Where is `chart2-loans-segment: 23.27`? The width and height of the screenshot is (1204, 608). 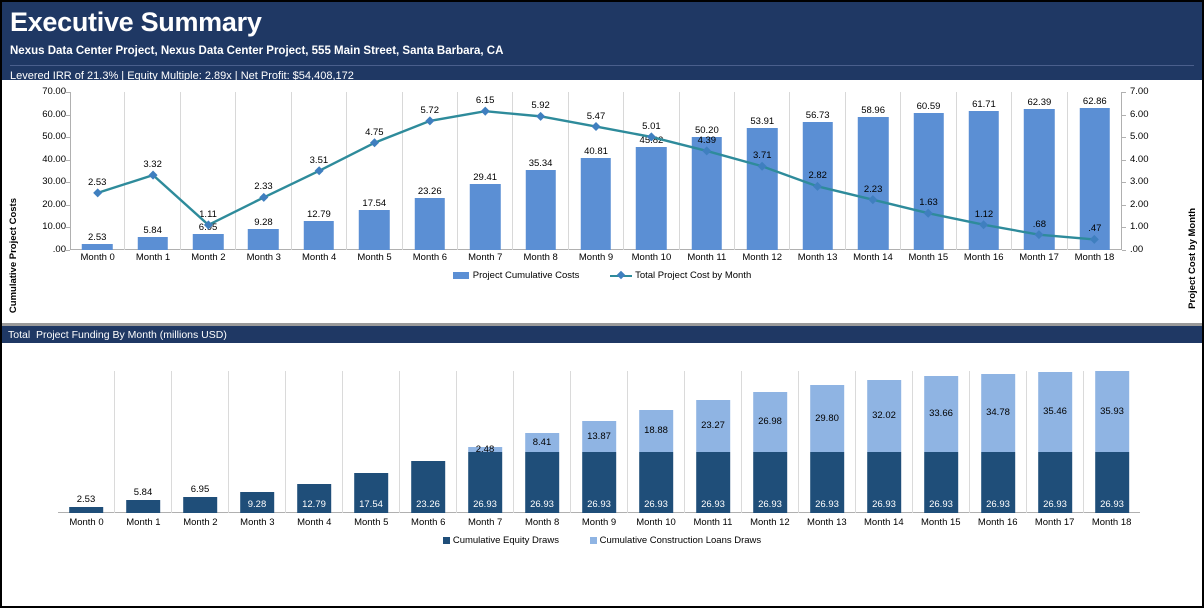 chart2-loans-segment: 23.27 is located at coordinates (713, 426).